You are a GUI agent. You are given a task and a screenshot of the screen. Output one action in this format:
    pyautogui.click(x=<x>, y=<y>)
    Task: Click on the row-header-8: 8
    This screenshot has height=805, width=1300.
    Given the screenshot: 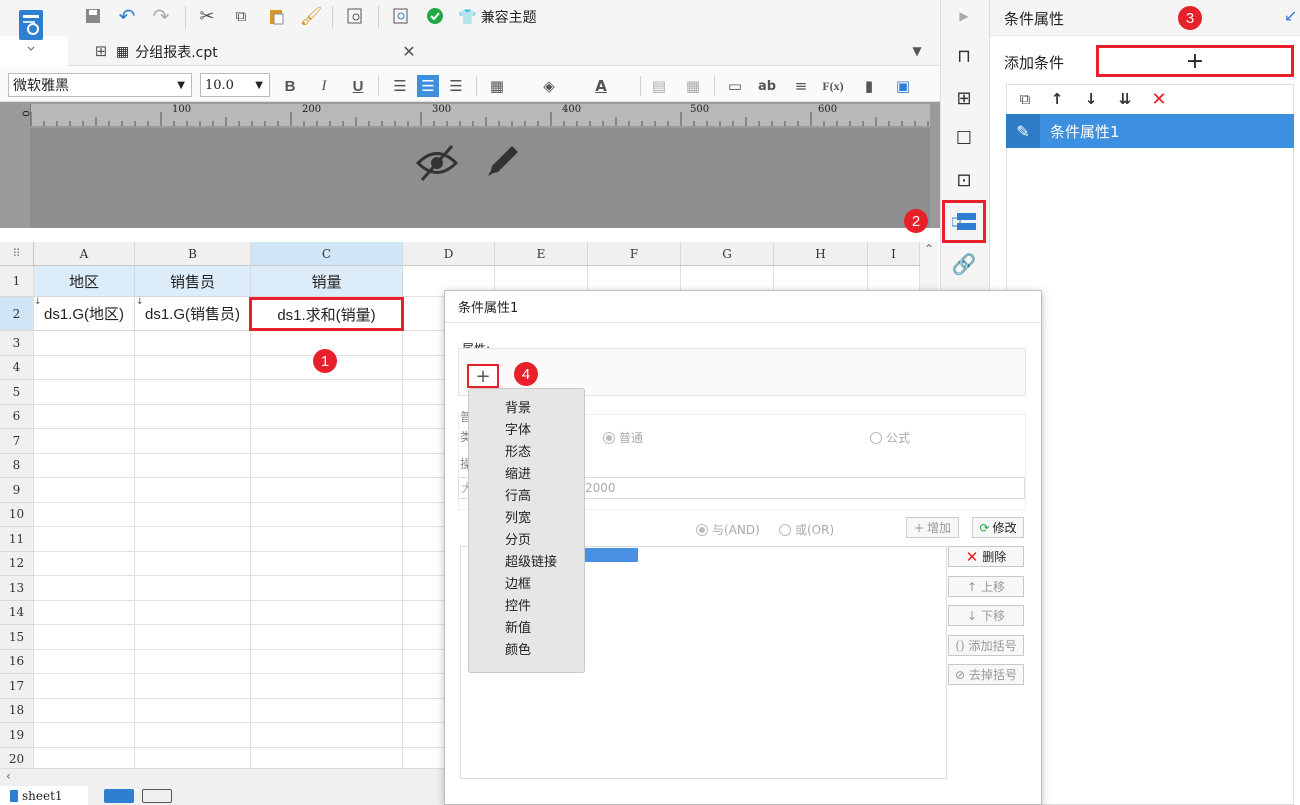 What is the action you would take?
    pyautogui.click(x=17, y=465)
    